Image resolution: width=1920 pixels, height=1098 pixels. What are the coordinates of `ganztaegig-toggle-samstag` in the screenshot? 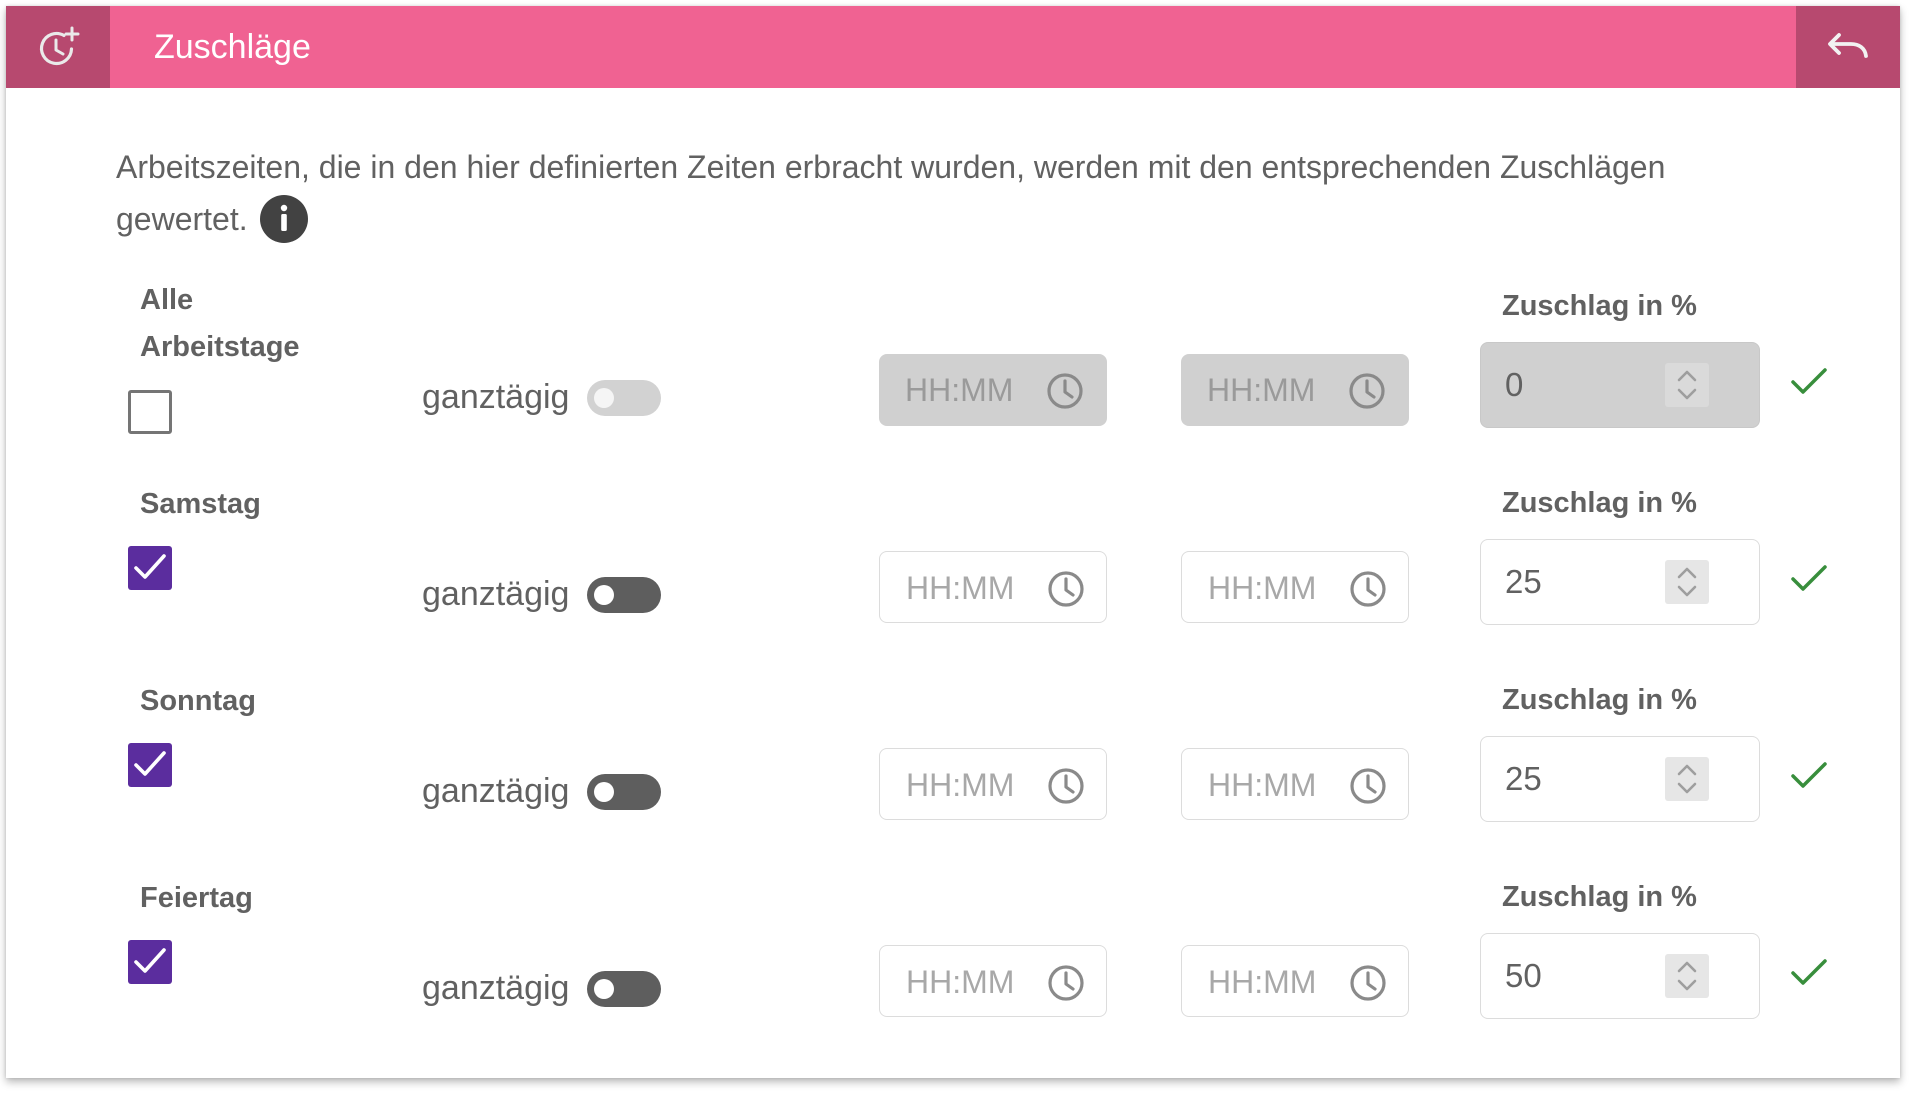 It's located at (624, 595).